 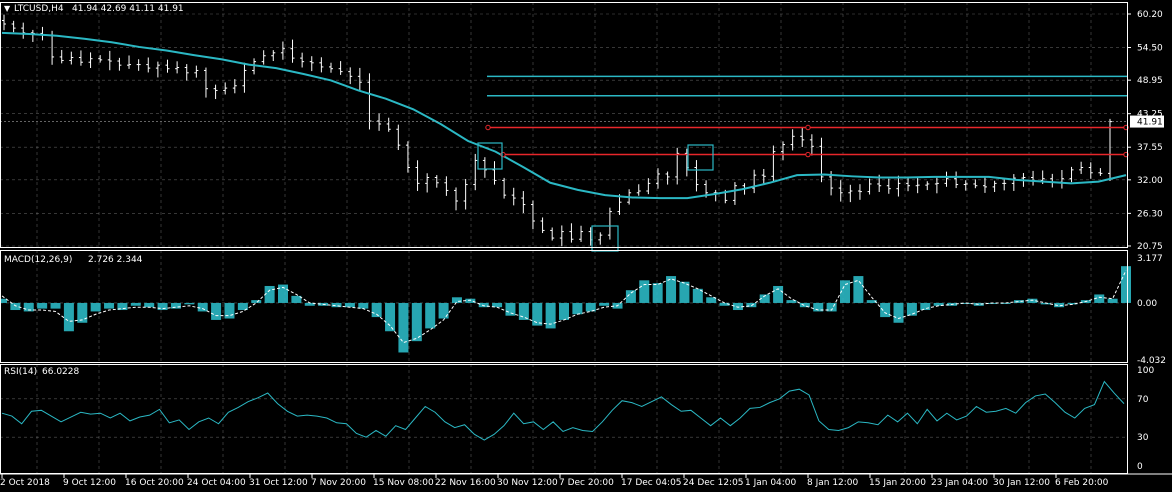 What do you see at coordinates (833, 483) in the screenshot?
I see `time-tick-label: 8 Jan 12:00` at bounding box center [833, 483].